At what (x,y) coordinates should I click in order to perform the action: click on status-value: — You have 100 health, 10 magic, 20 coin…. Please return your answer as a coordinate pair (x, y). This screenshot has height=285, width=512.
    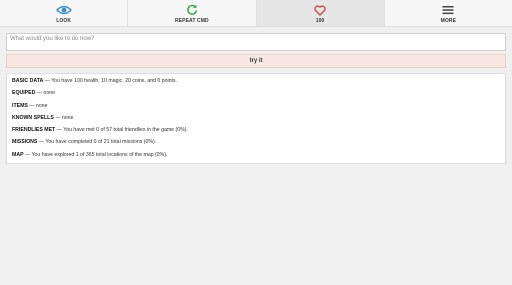
    Looking at the image, I should click on (110, 81).